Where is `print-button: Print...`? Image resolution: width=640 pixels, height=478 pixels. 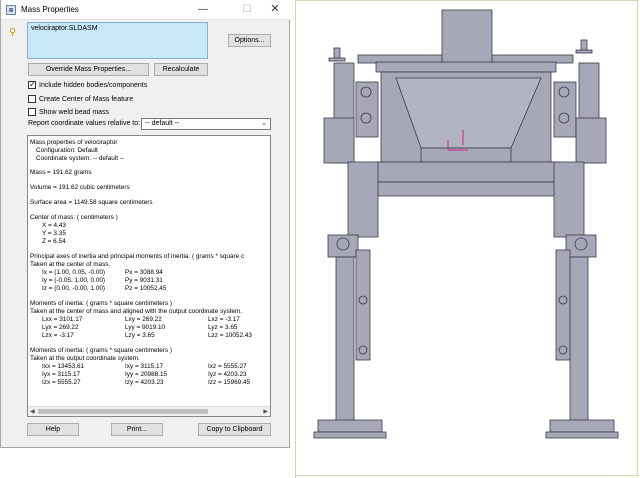
print-button: Print... is located at coordinates (137, 429).